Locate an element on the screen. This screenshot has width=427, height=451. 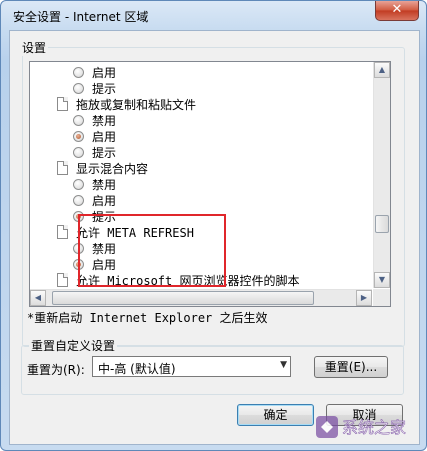
left-arrow-icon: ◀ is located at coordinates (38, 297).